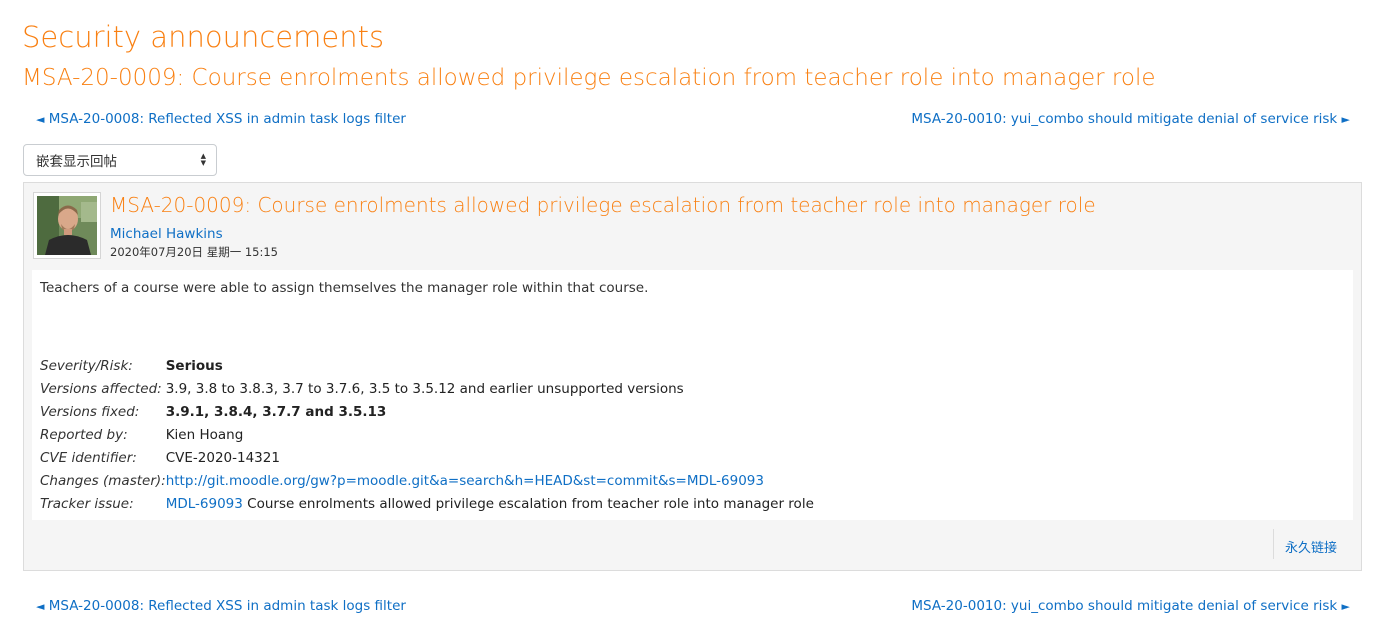 Image resolution: width=1378 pixels, height=634 pixels. I want to click on post-date: 2020年07月20日 星期一 15:15, so click(194, 252).